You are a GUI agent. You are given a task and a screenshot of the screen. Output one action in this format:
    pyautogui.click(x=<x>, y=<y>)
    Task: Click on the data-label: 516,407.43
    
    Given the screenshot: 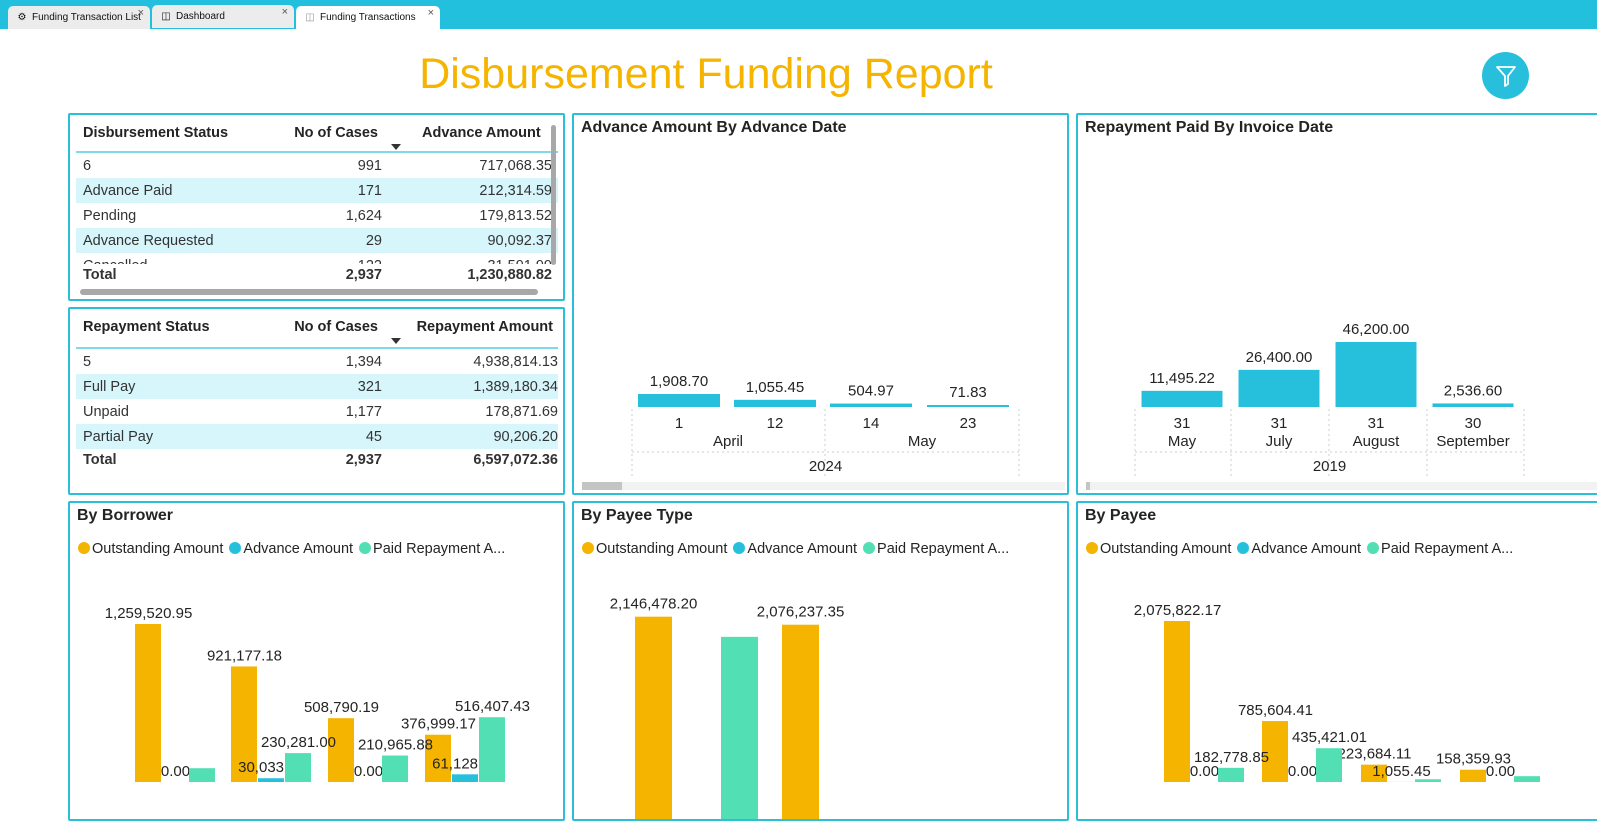 What is the action you would take?
    pyautogui.click(x=492, y=706)
    